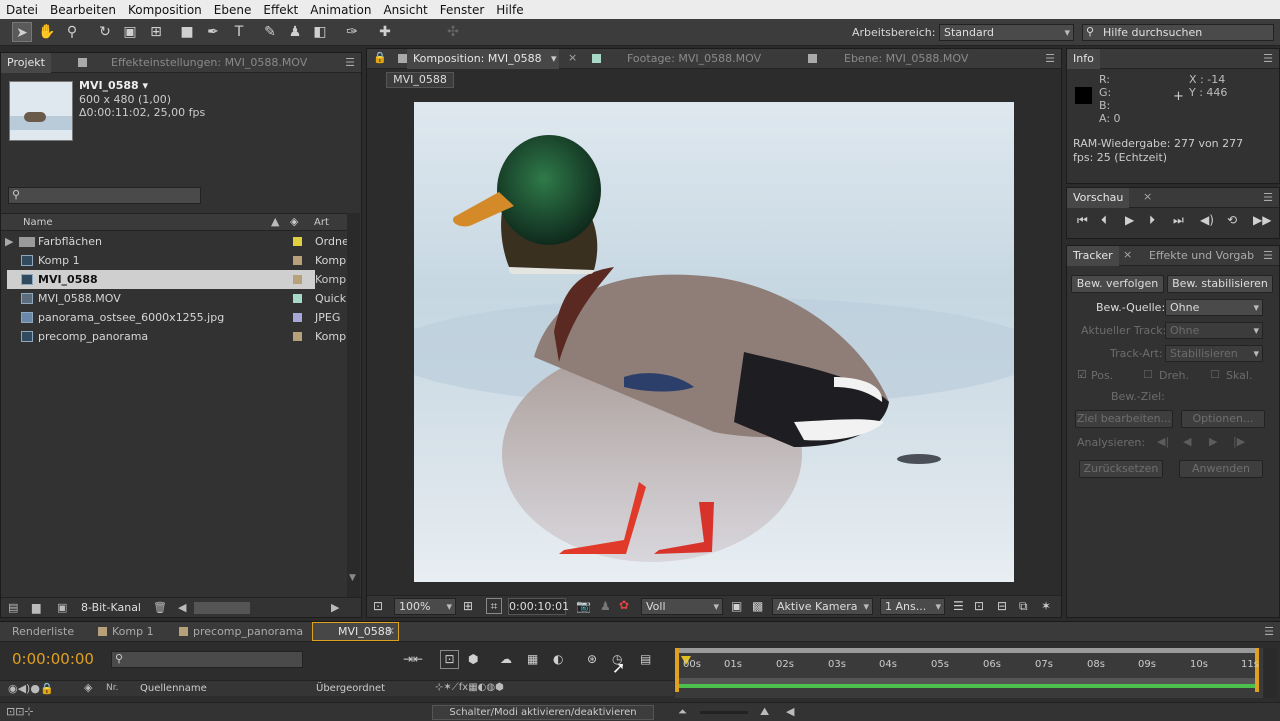 The height and width of the screenshot is (721, 1280). I want to click on lock-icon: 🔒, so click(380, 57).